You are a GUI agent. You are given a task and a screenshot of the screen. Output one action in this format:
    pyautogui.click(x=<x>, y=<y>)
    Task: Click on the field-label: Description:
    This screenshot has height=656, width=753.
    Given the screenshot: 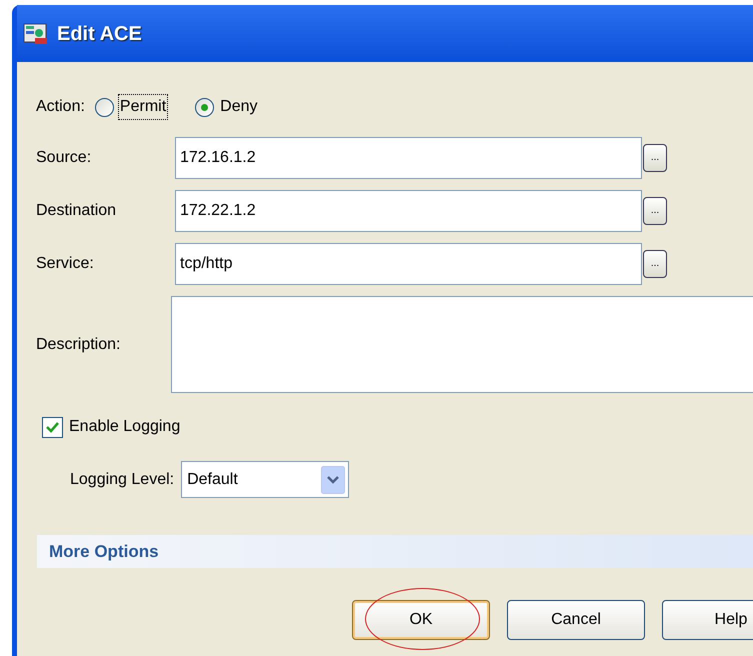 What is the action you would take?
    pyautogui.click(x=79, y=344)
    